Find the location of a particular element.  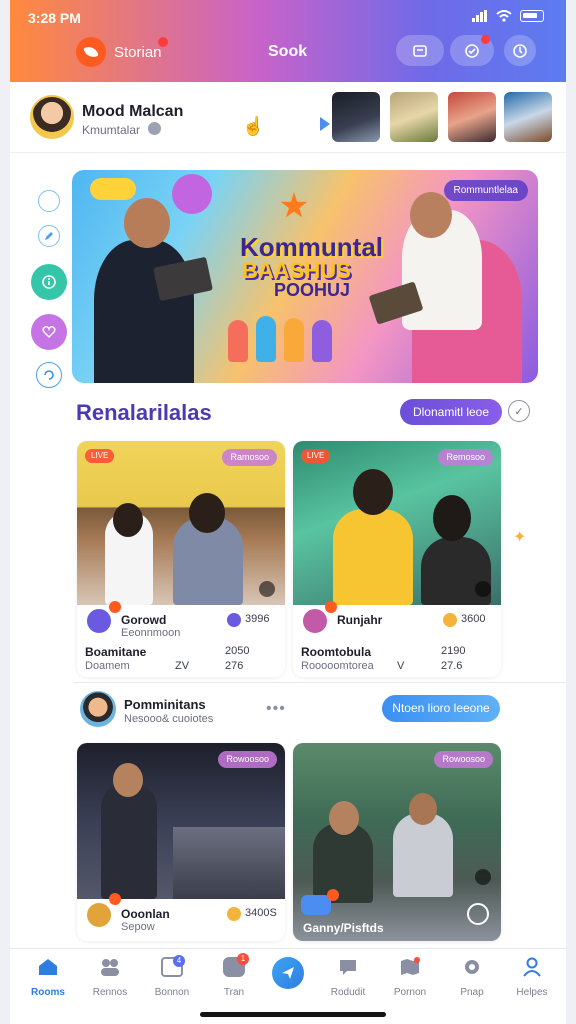

cloud-illustration is located at coordinates (113, 189).